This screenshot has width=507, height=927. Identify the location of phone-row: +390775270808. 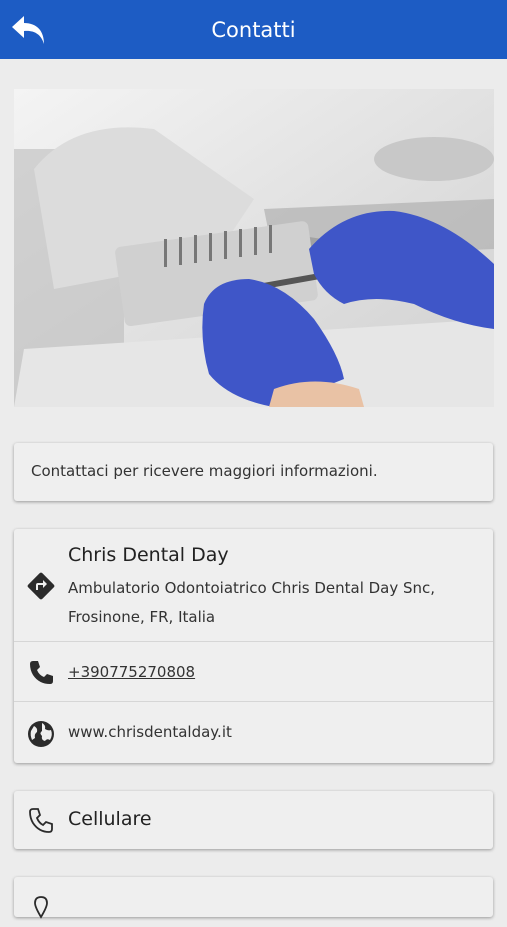
(253, 671).